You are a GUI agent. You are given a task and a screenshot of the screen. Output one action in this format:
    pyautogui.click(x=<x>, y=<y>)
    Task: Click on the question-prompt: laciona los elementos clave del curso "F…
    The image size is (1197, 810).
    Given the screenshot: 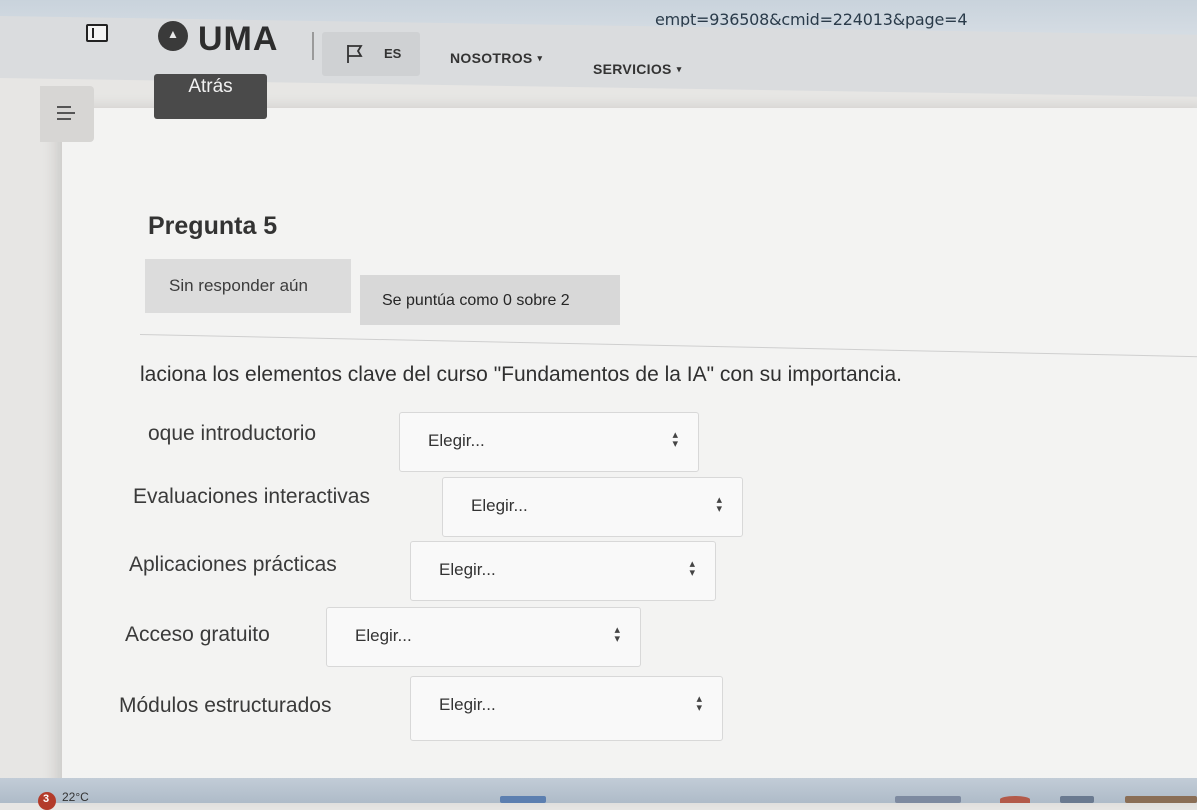 What is the action you would take?
    pyautogui.click(x=521, y=374)
    